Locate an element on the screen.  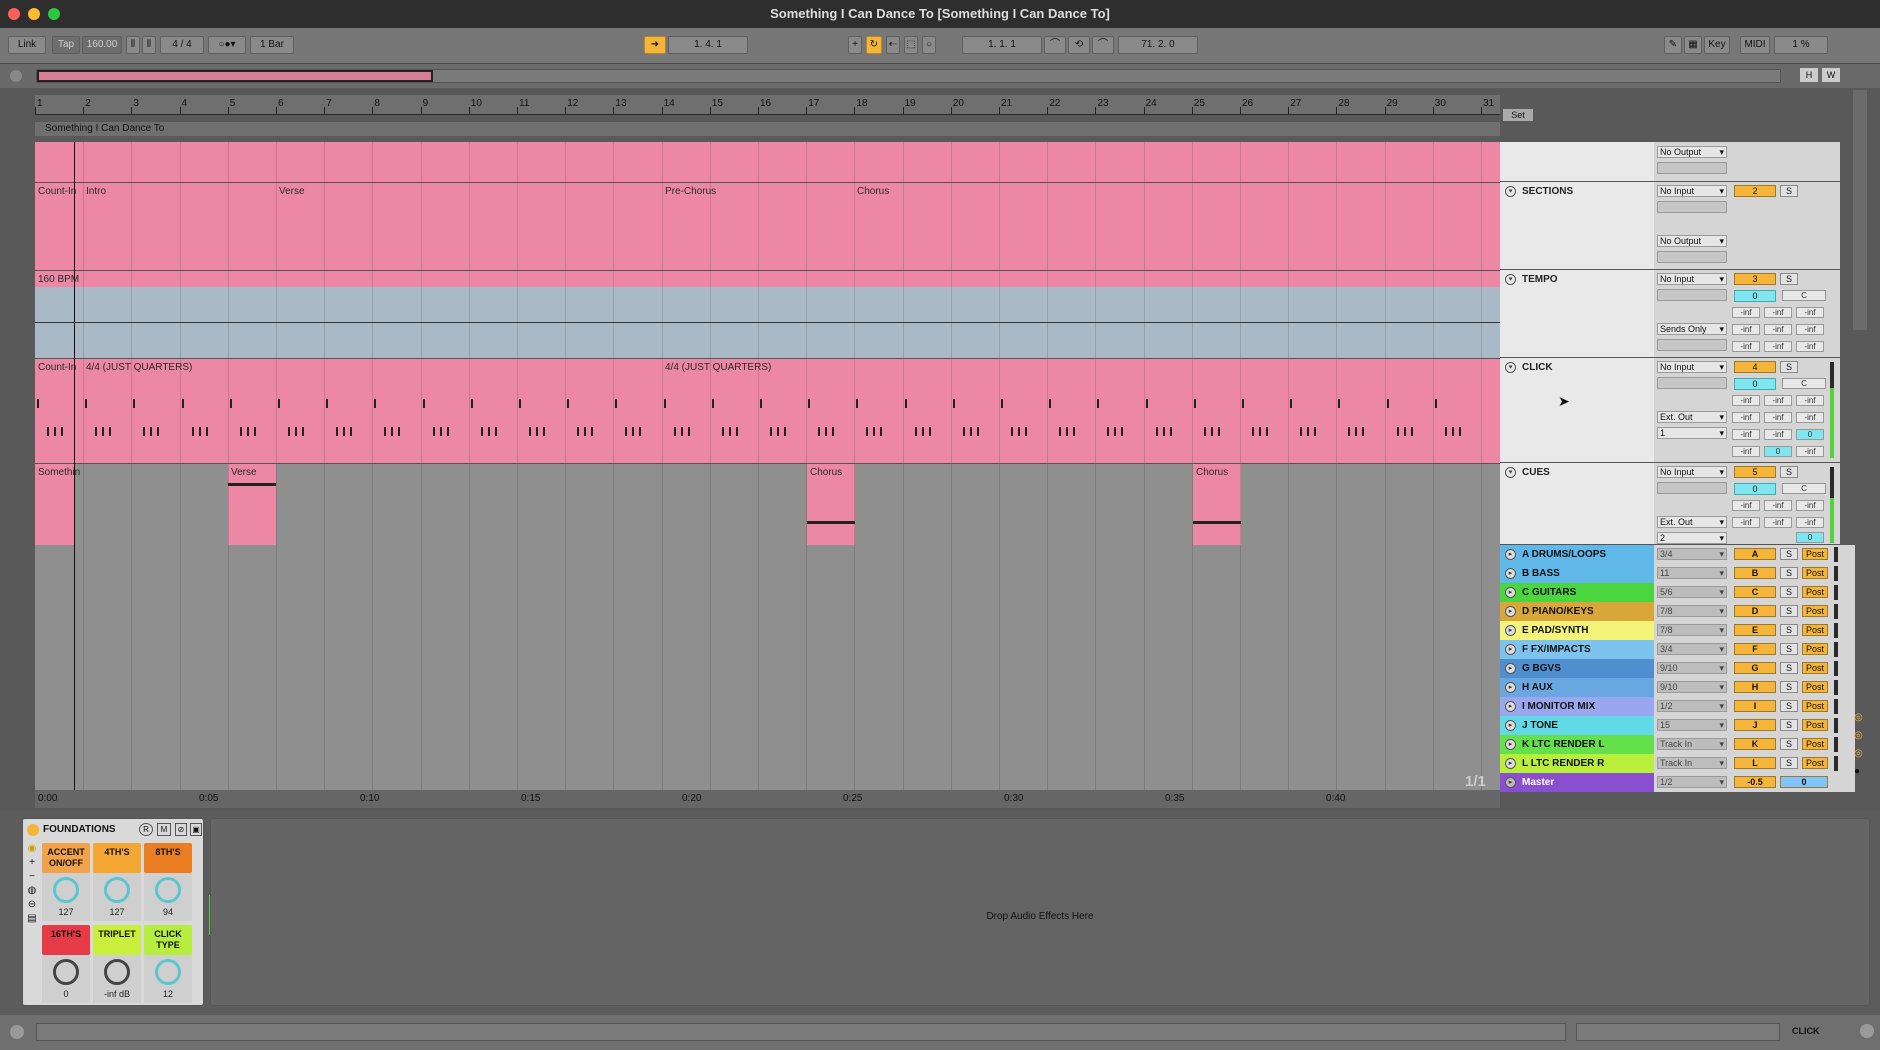
sends-select: Sends Only is located at coordinates (1692, 329).